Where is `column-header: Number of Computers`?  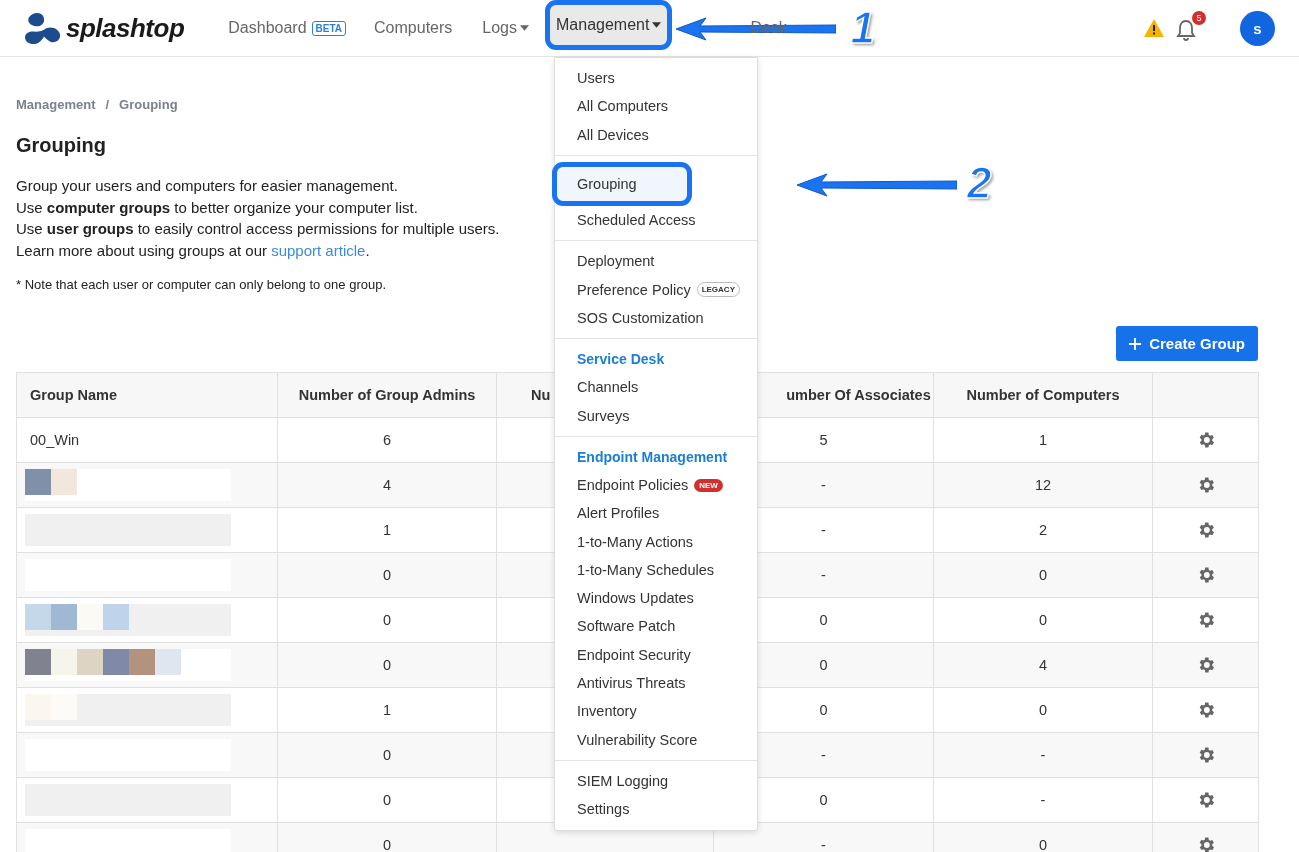
column-header: Number of Computers is located at coordinates (1043, 395).